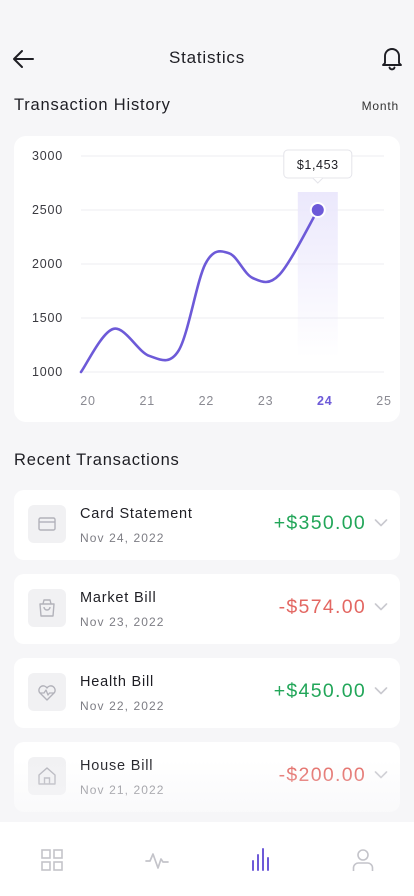 This screenshot has width=414, height=896. What do you see at coordinates (319, 523) in the screenshot?
I see `transaction-amount: +$350.00` at bounding box center [319, 523].